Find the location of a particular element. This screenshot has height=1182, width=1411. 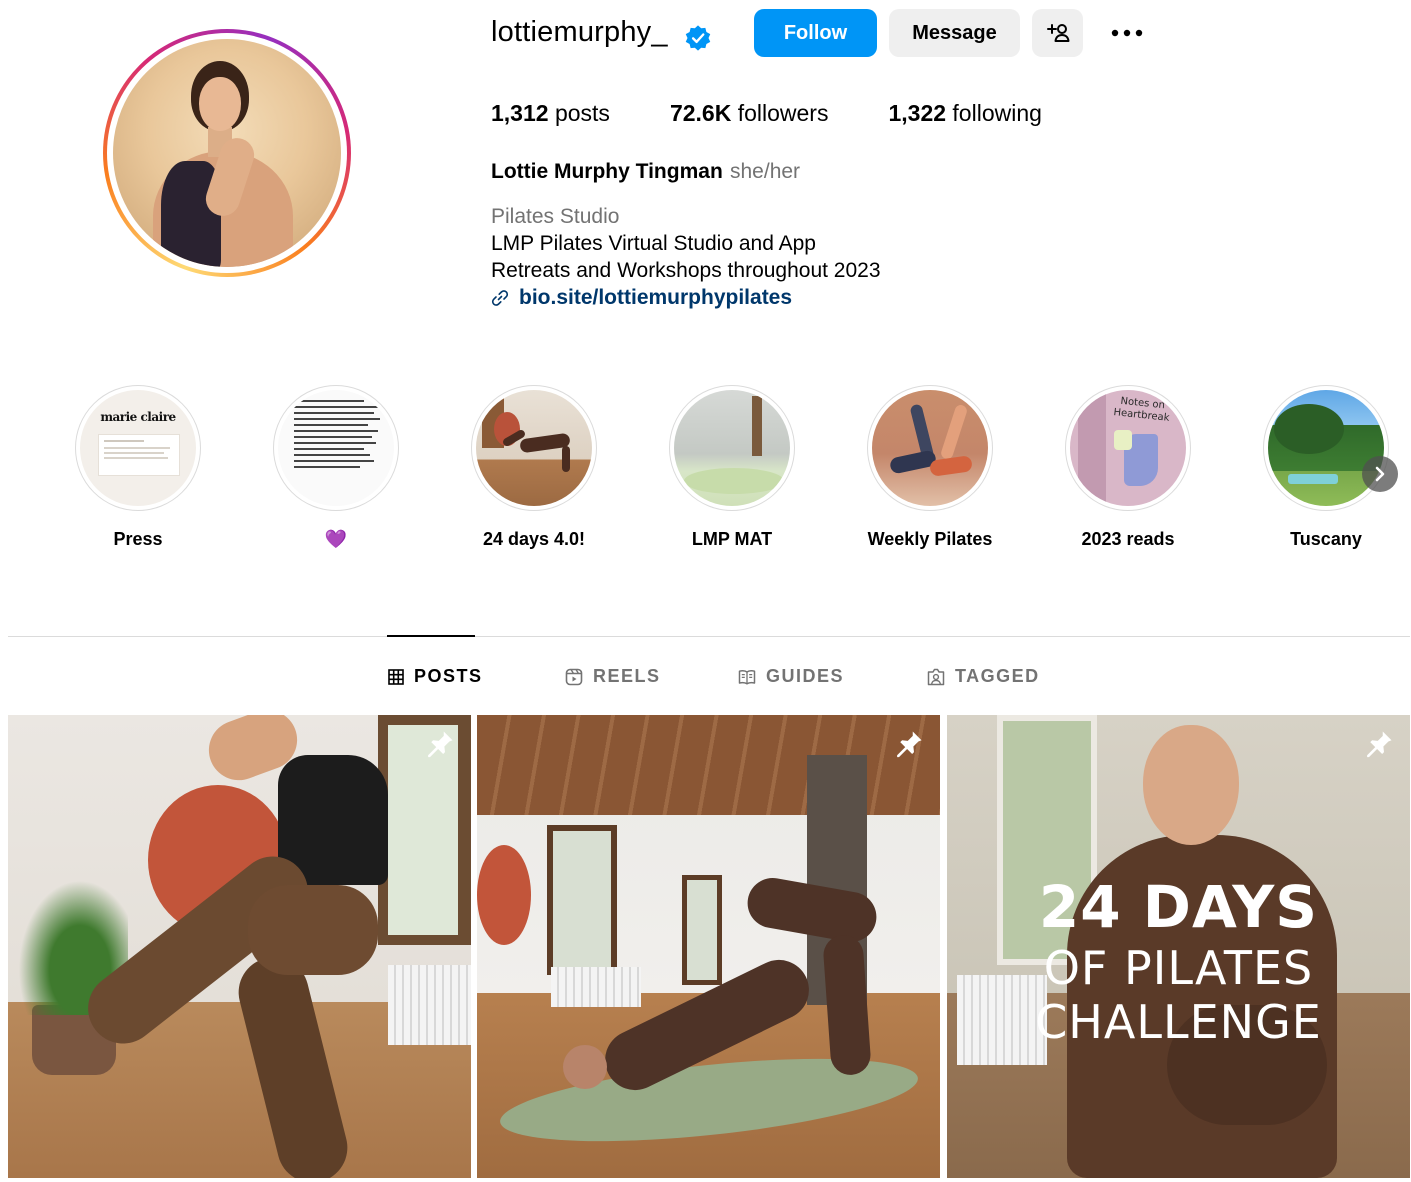

tab-label: REELS is located at coordinates (627, 676).